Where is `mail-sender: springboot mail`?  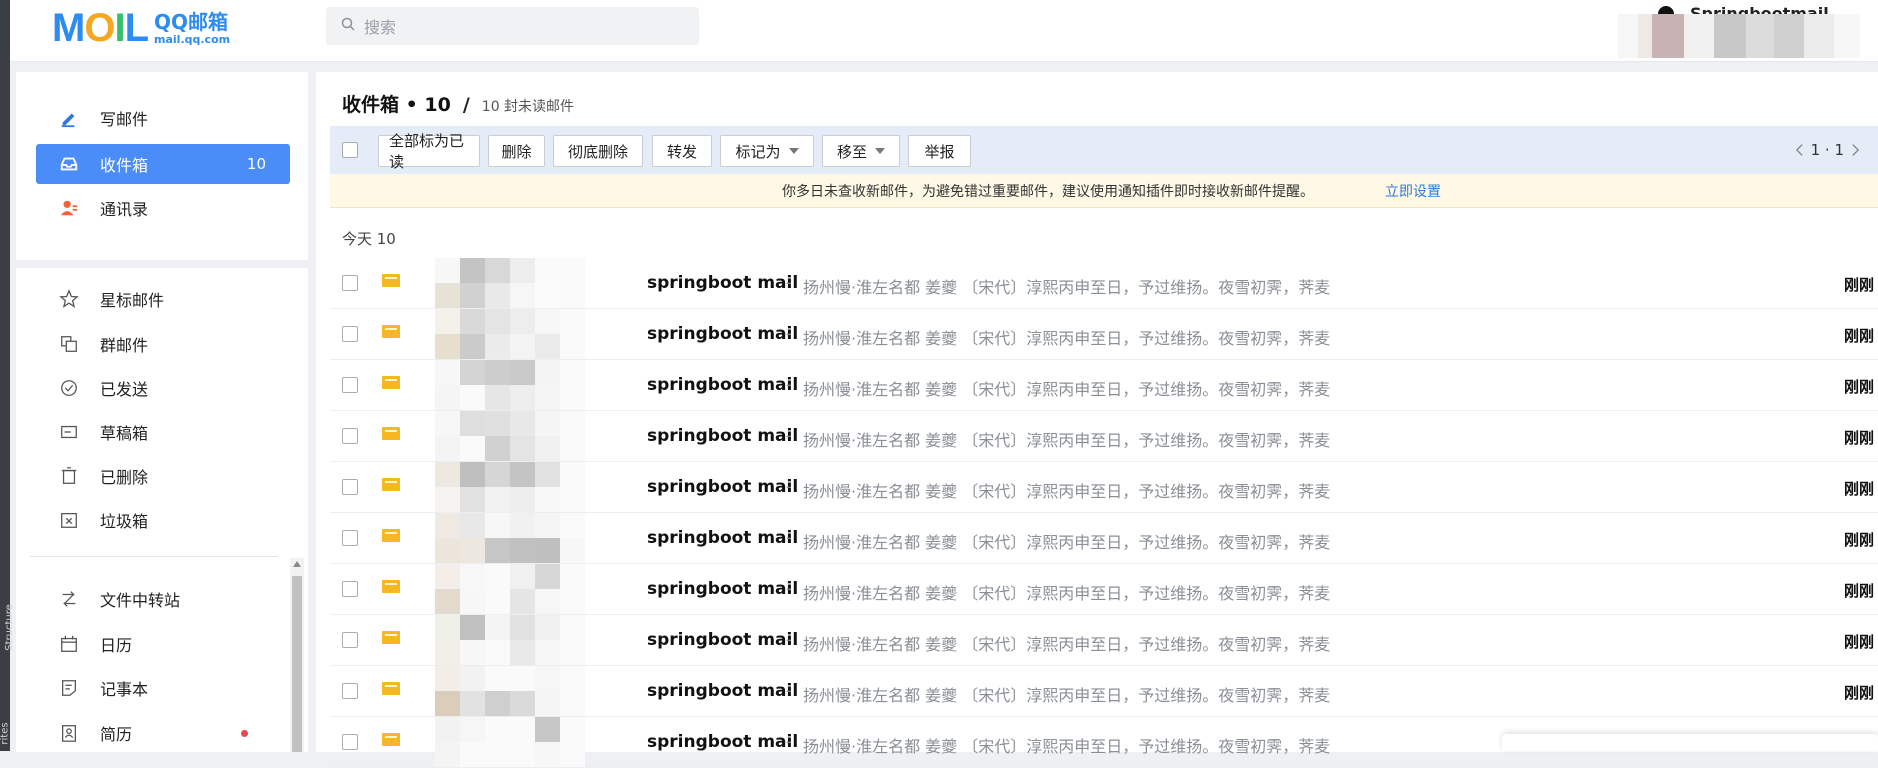 mail-sender: springboot mail is located at coordinates (723, 538).